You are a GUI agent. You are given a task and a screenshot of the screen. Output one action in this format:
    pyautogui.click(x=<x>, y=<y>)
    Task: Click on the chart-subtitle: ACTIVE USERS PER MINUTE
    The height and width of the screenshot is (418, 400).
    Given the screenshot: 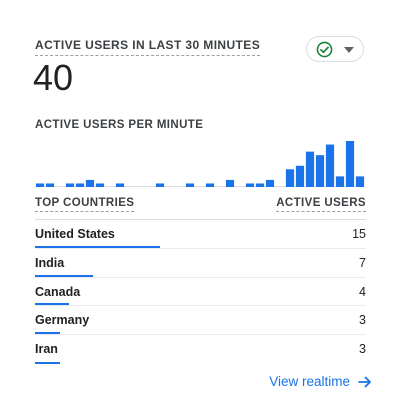 What is the action you would take?
    pyautogui.click(x=119, y=125)
    